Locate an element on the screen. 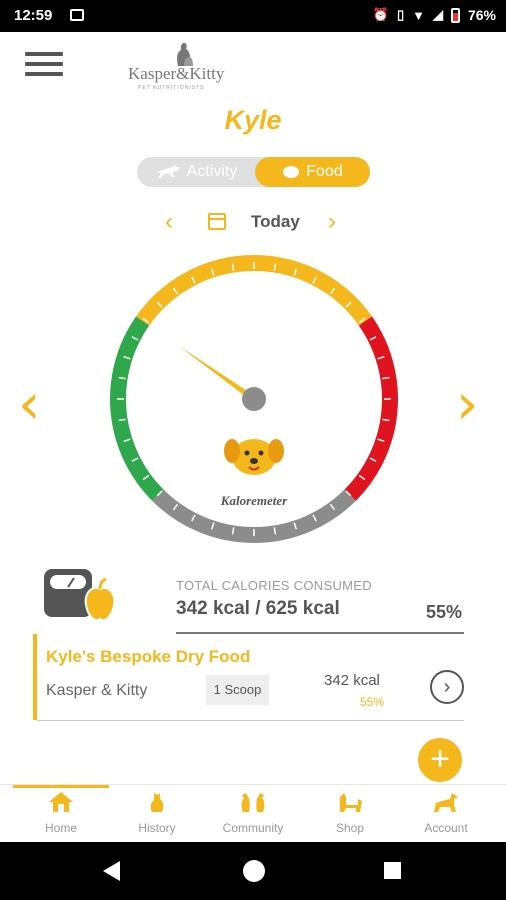 This screenshot has height=900, width=506. add-food-button: + is located at coordinates (440, 760).